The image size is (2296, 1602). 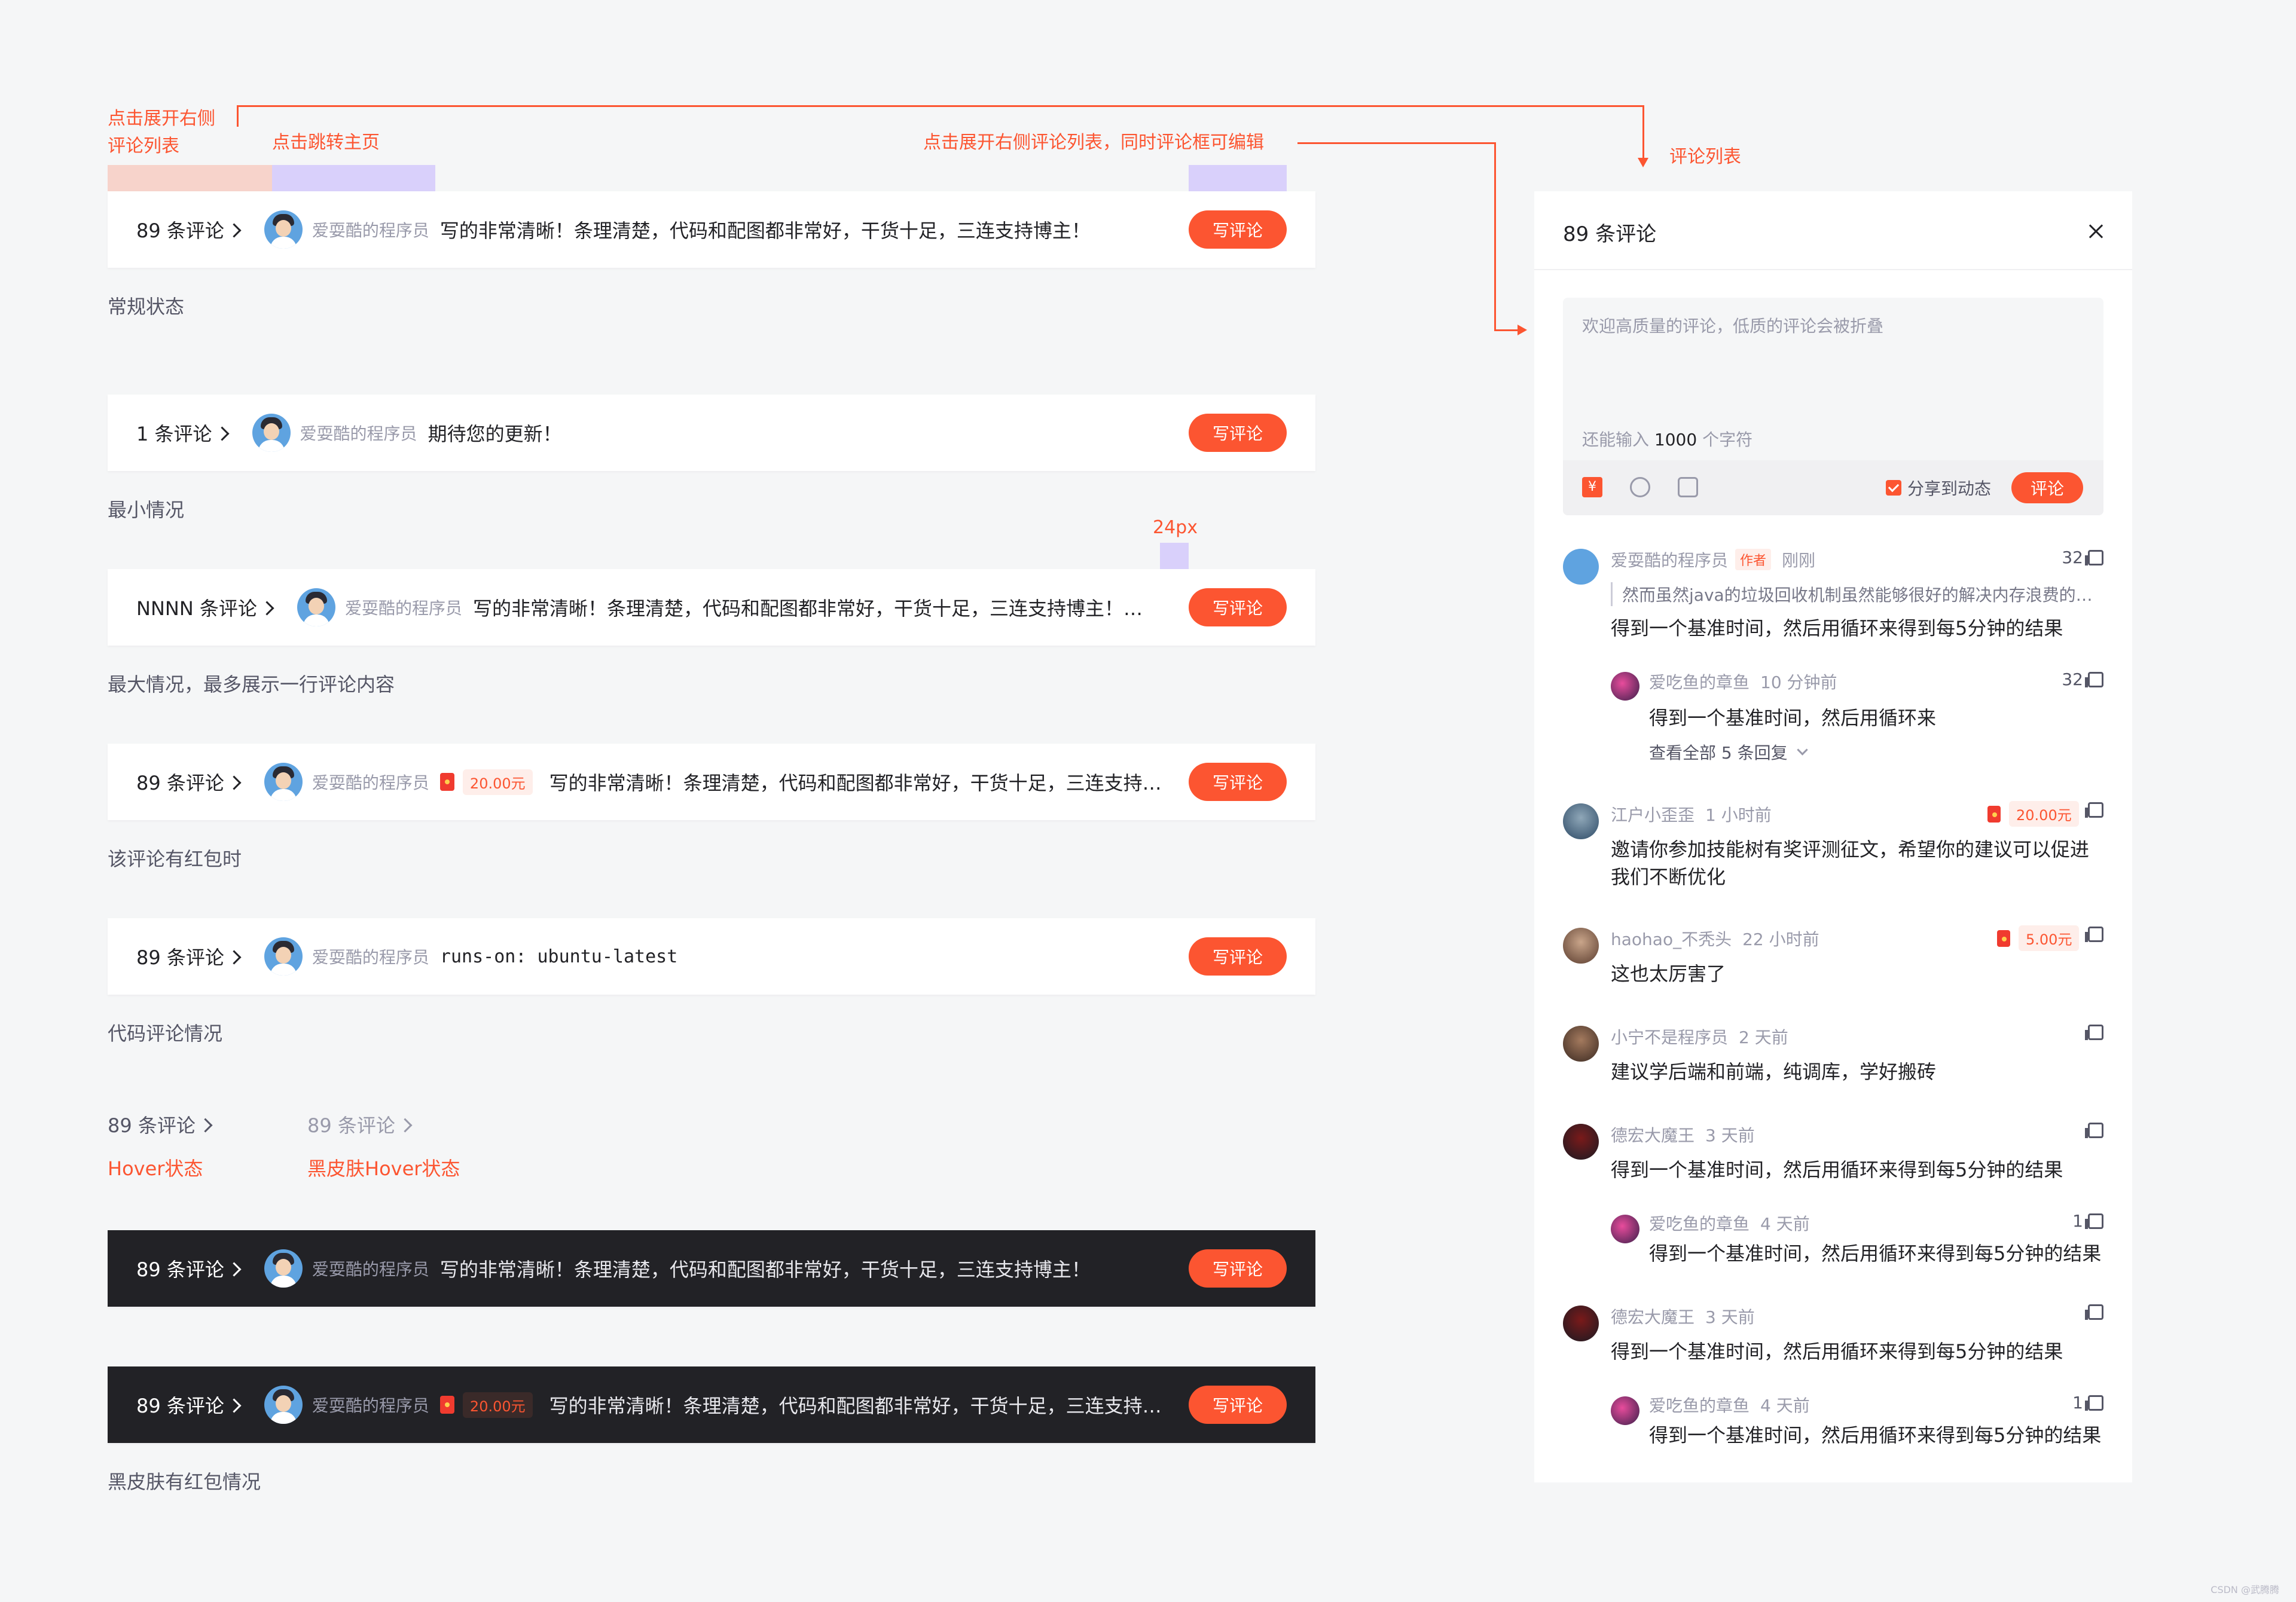 What do you see at coordinates (1893, 488) in the screenshot?
I see `checkbox-checked-icon` at bounding box center [1893, 488].